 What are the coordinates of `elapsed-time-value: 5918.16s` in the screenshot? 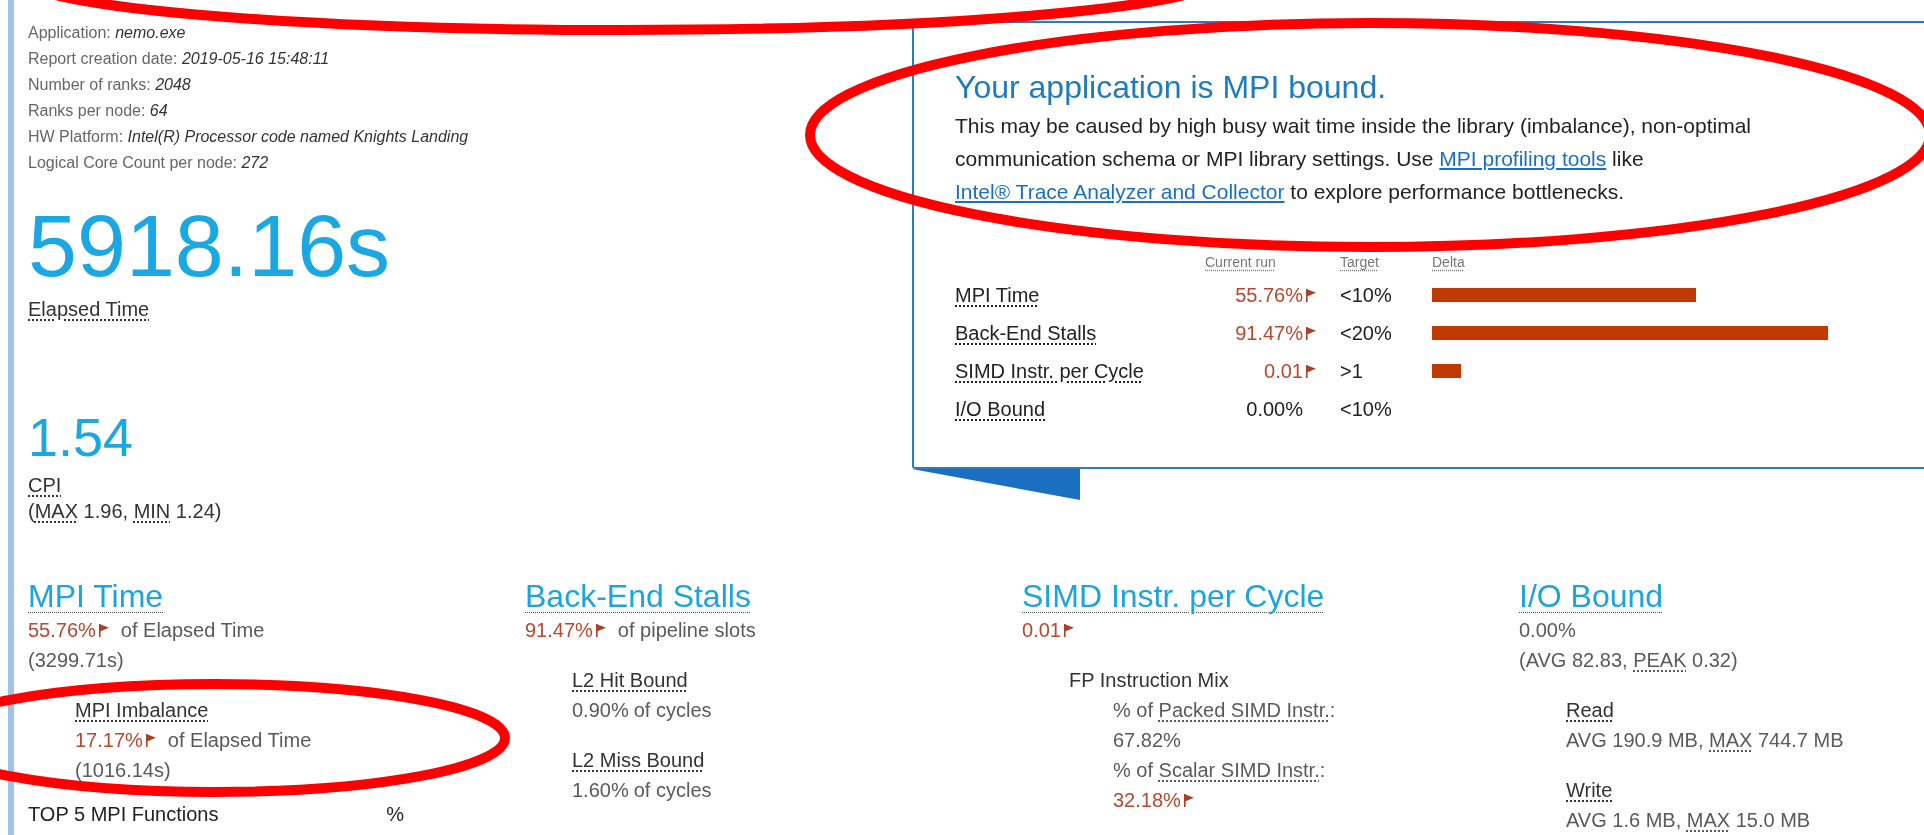 It's located at (209, 246).